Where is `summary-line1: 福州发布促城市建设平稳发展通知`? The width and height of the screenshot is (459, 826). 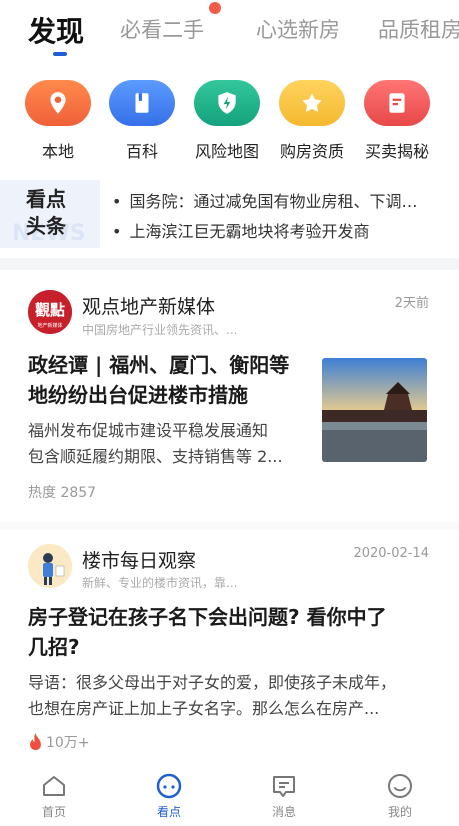
summary-line1: 福州发布促城市建设平稳发展通知 is located at coordinates (148, 430).